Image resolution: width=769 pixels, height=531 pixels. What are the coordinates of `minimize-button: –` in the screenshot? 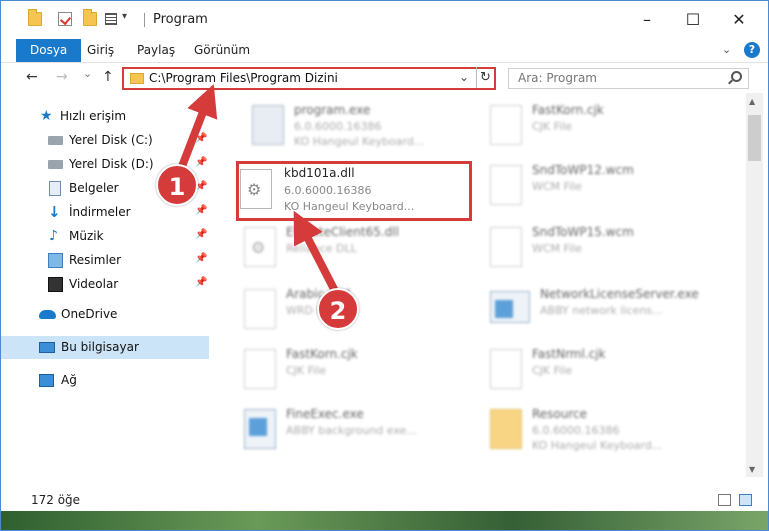 It's located at (647, 20).